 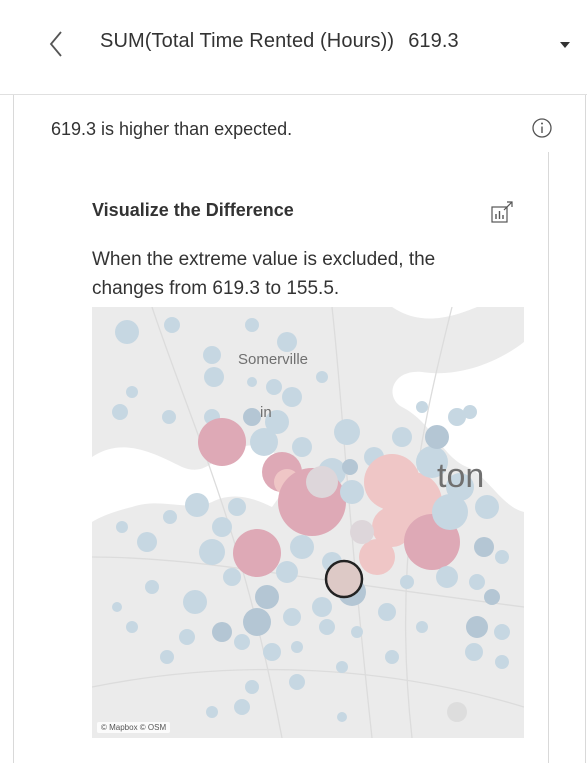 What do you see at coordinates (13, 429) in the screenshot?
I see `panel-left-border` at bounding box center [13, 429].